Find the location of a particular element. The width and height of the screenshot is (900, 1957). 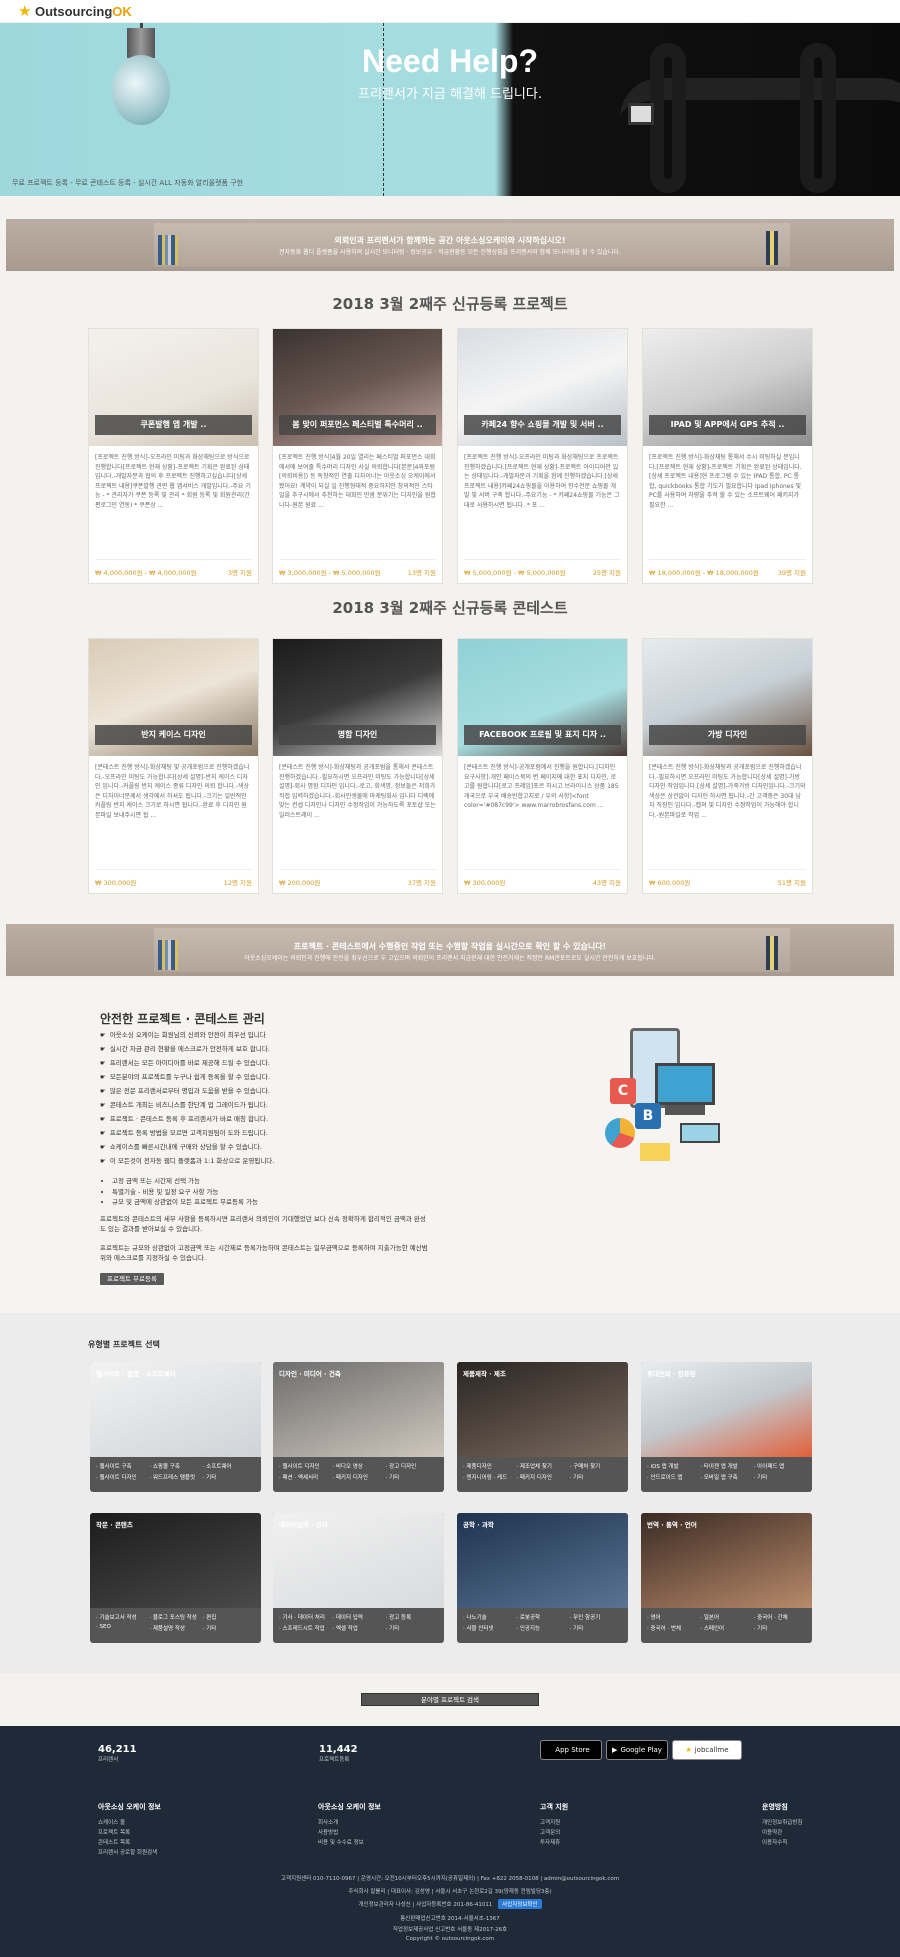

category-link: · 아이패드 앱 is located at coordinates (780, 1466).